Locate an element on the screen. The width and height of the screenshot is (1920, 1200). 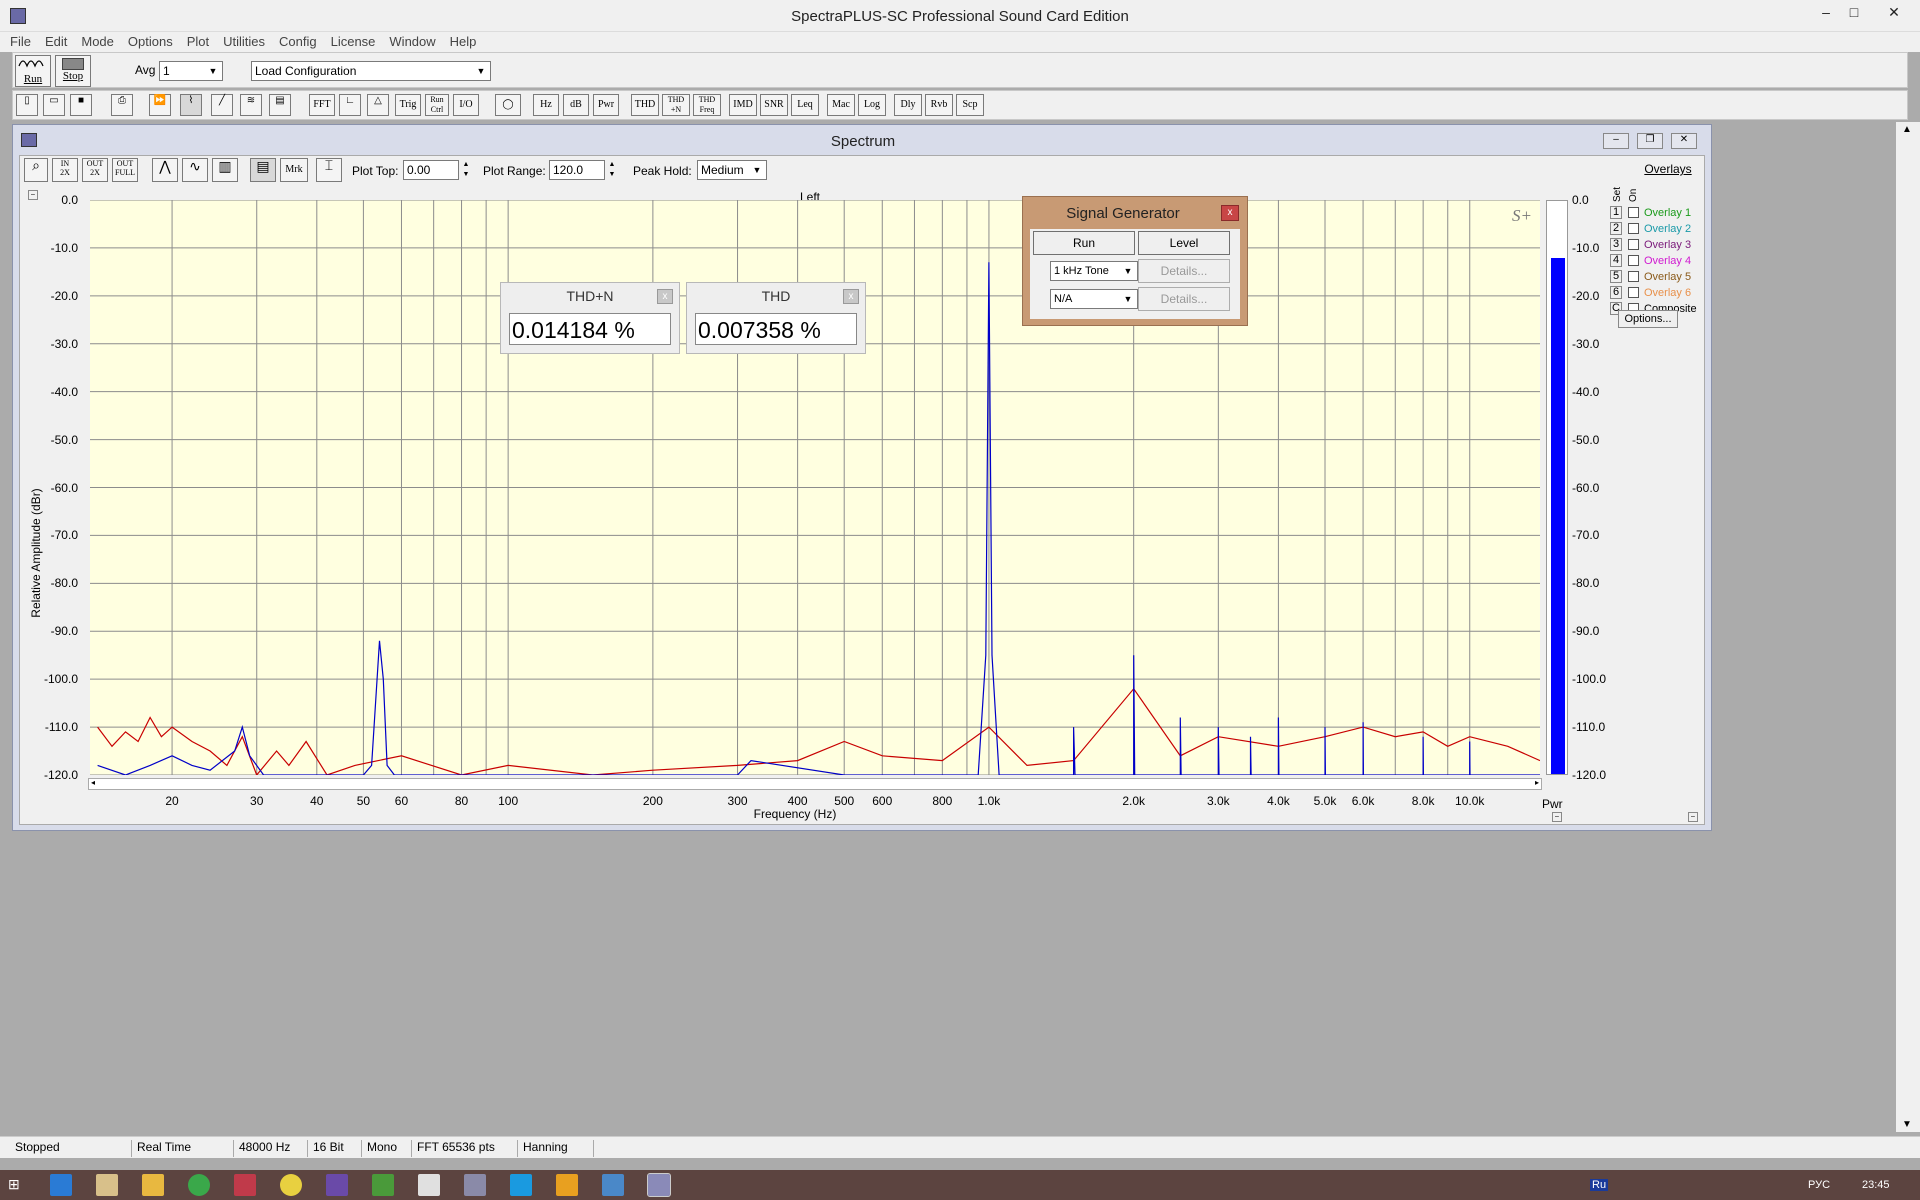
curve-icon: ∿ is located at coordinates (195, 170).